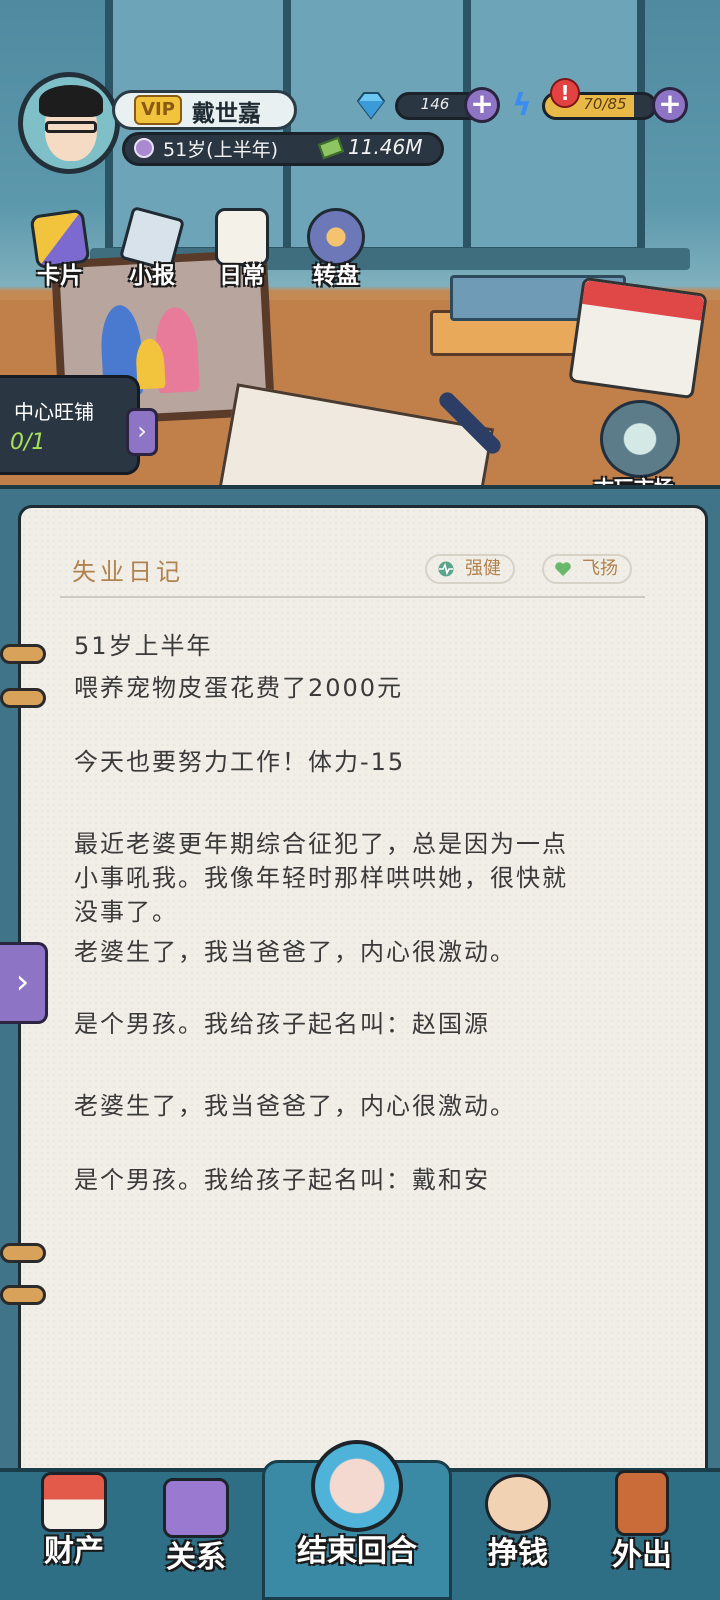  I want to click on diary-line: 小事吼我。我像年轻时那样哄哄她，很快就, so click(321, 878).